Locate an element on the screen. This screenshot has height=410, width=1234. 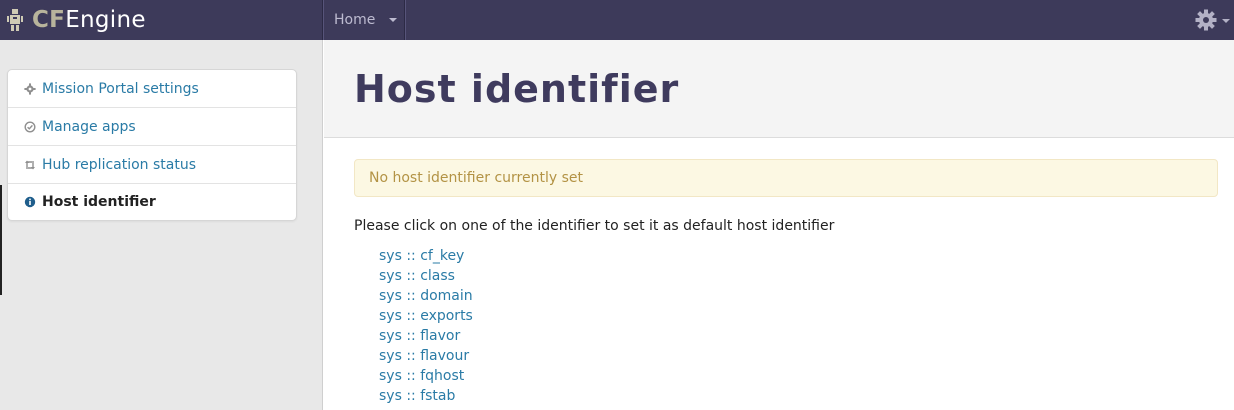
sidebar-item-label: Mission Portal settings is located at coordinates (120, 88).